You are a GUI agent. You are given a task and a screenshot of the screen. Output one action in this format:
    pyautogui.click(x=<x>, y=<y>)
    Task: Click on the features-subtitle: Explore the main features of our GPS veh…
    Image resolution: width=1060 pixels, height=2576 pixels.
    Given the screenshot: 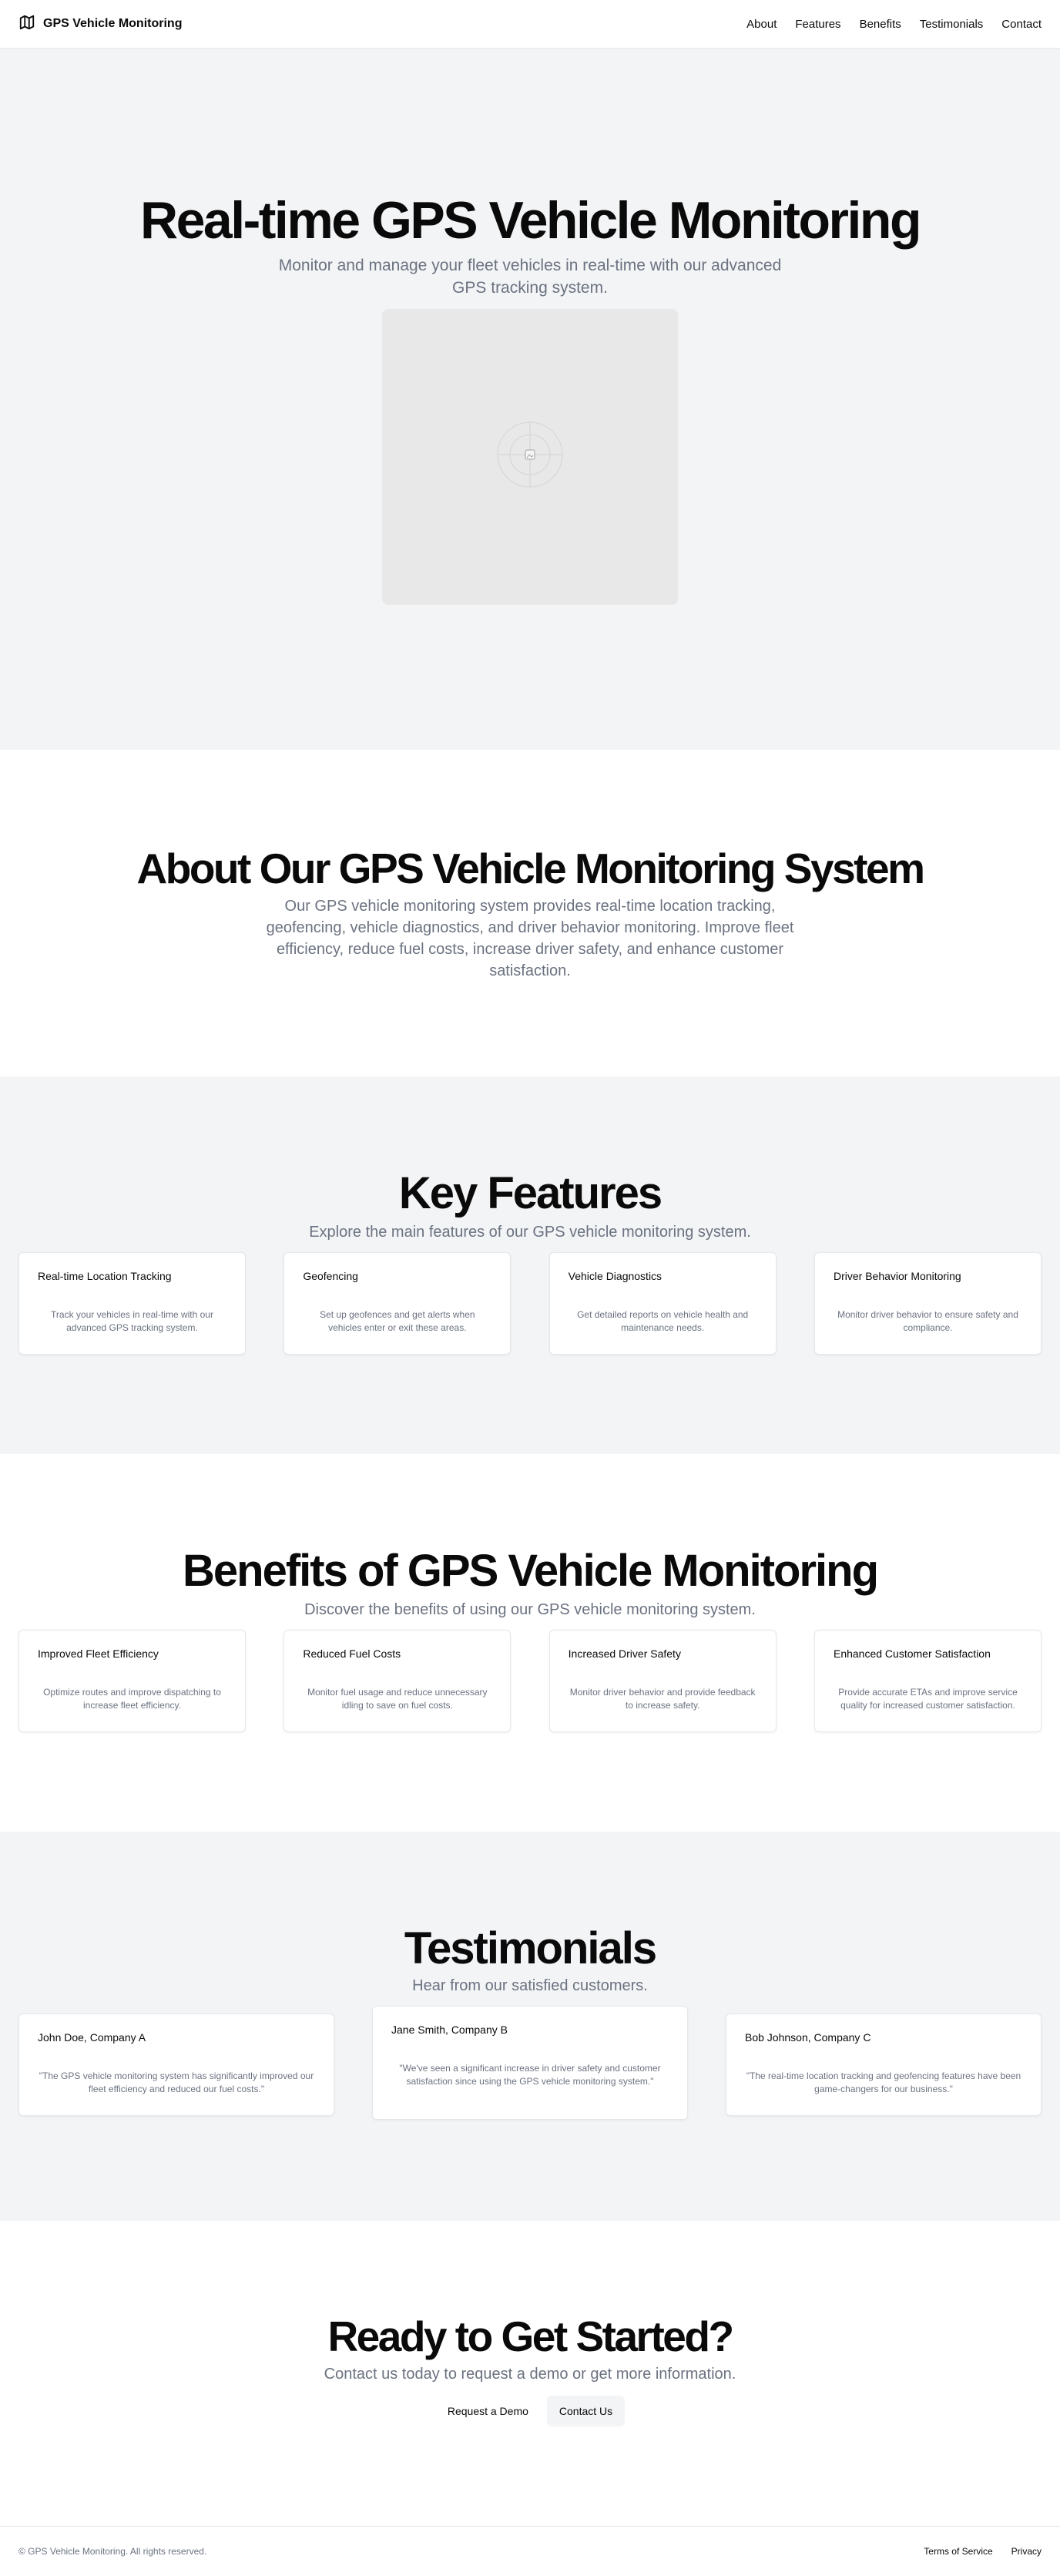 What is the action you would take?
    pyautogui.click(x=530, y=1232)
    